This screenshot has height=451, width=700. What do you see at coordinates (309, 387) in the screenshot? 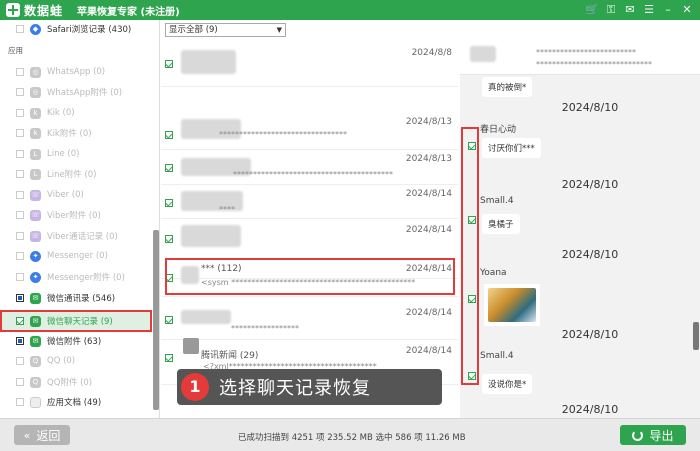
I see `step-callout: 1 选择聊天记录恢复` at bounding box center [309, 387].